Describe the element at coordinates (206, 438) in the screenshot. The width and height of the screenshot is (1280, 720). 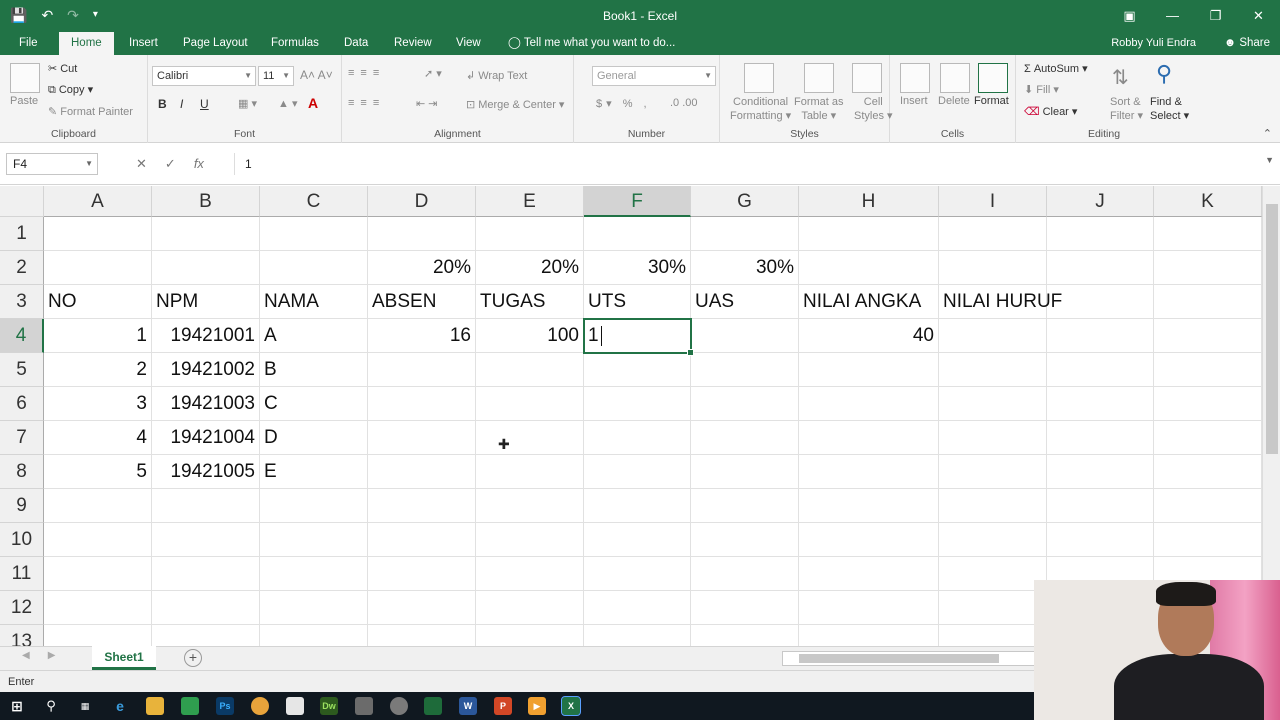
I see `cell-b7: 19421004` at that location.